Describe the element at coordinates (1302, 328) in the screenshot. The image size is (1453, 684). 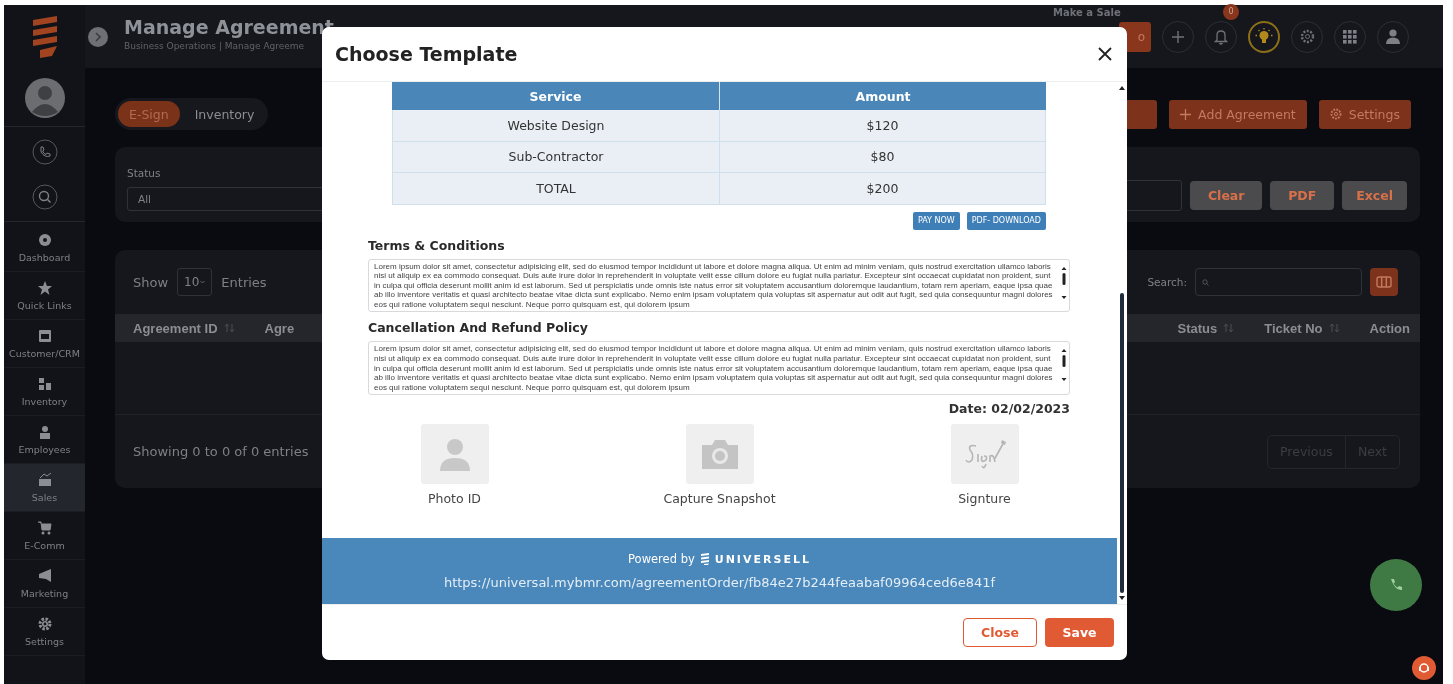
I see `column-header: Ticket No` at that location.